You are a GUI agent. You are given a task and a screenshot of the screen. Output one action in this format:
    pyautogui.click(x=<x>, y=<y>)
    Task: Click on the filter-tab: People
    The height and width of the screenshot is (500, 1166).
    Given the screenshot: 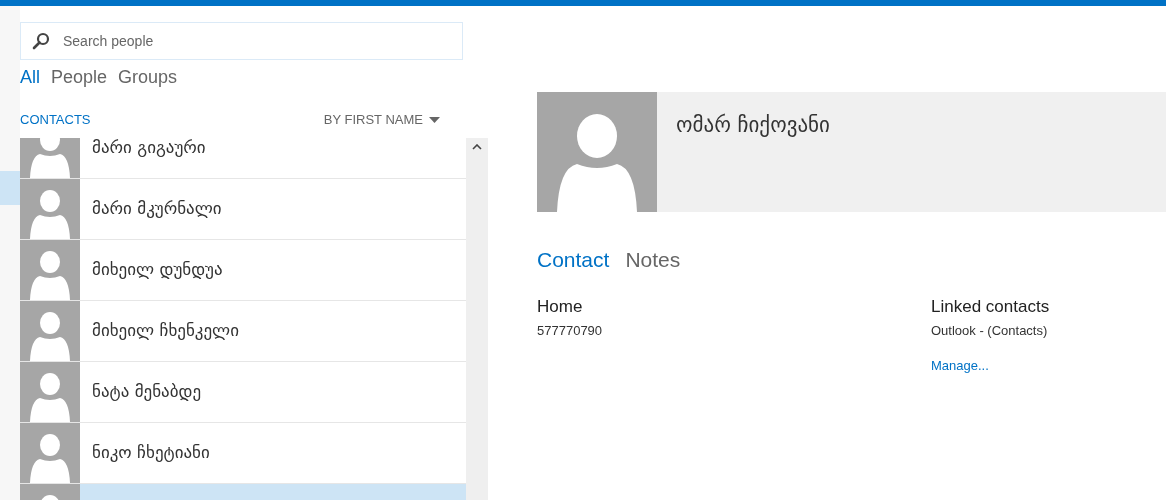 What is the action you would take?
    pyautogui.click(x=79, y=77)
    